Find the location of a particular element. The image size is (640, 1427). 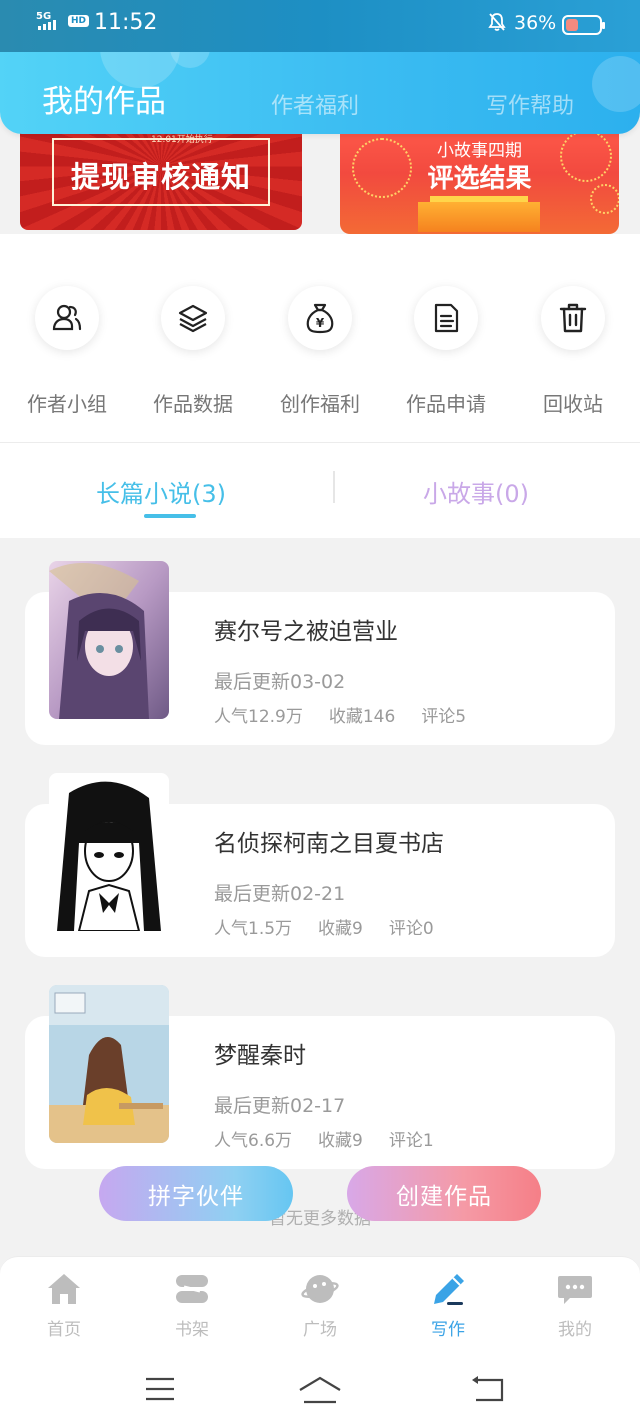

planet-icon is located at coordinates (320, 1289).